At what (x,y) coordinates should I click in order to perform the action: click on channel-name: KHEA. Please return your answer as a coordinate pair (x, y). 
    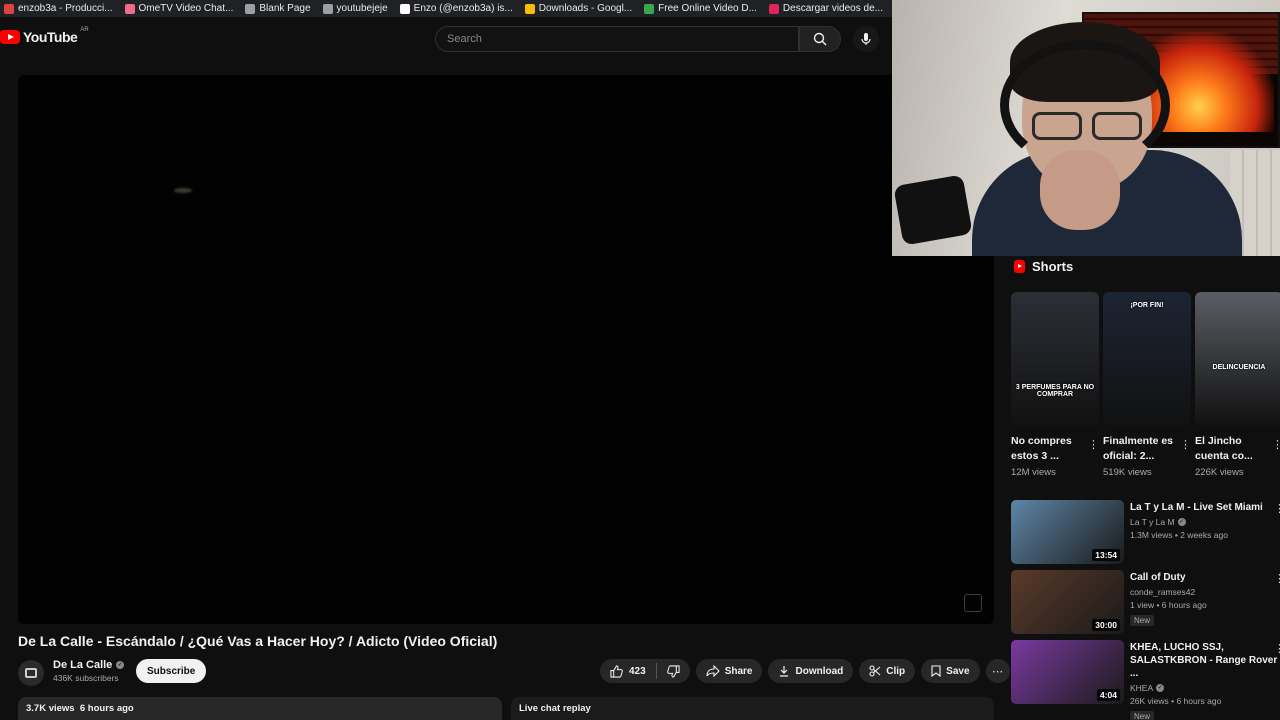
    Looking at the image, I should click on (1141, 688).